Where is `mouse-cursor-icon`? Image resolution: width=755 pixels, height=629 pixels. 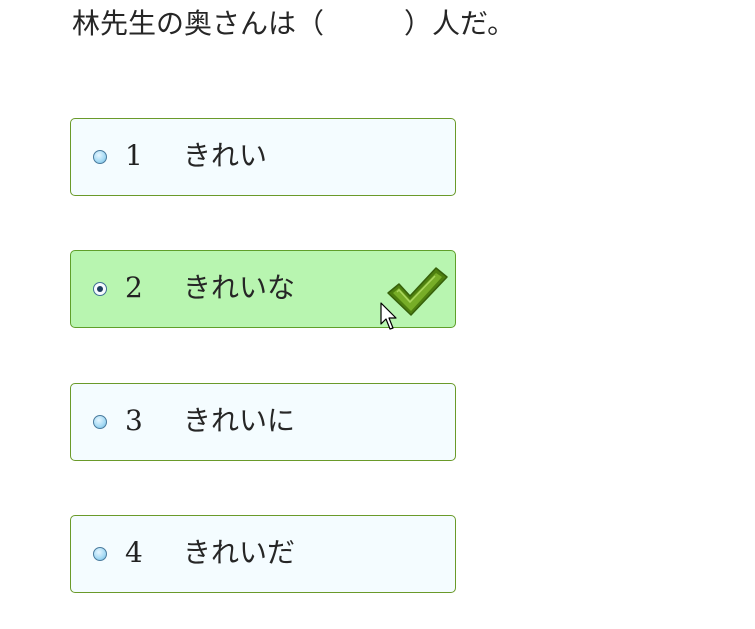 mouse-cursor-icon is located at coordinates (388, 316).